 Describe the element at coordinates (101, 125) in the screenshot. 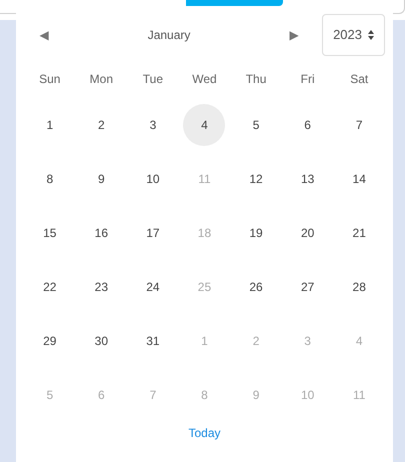

I see `day-cell: 2` at that location.